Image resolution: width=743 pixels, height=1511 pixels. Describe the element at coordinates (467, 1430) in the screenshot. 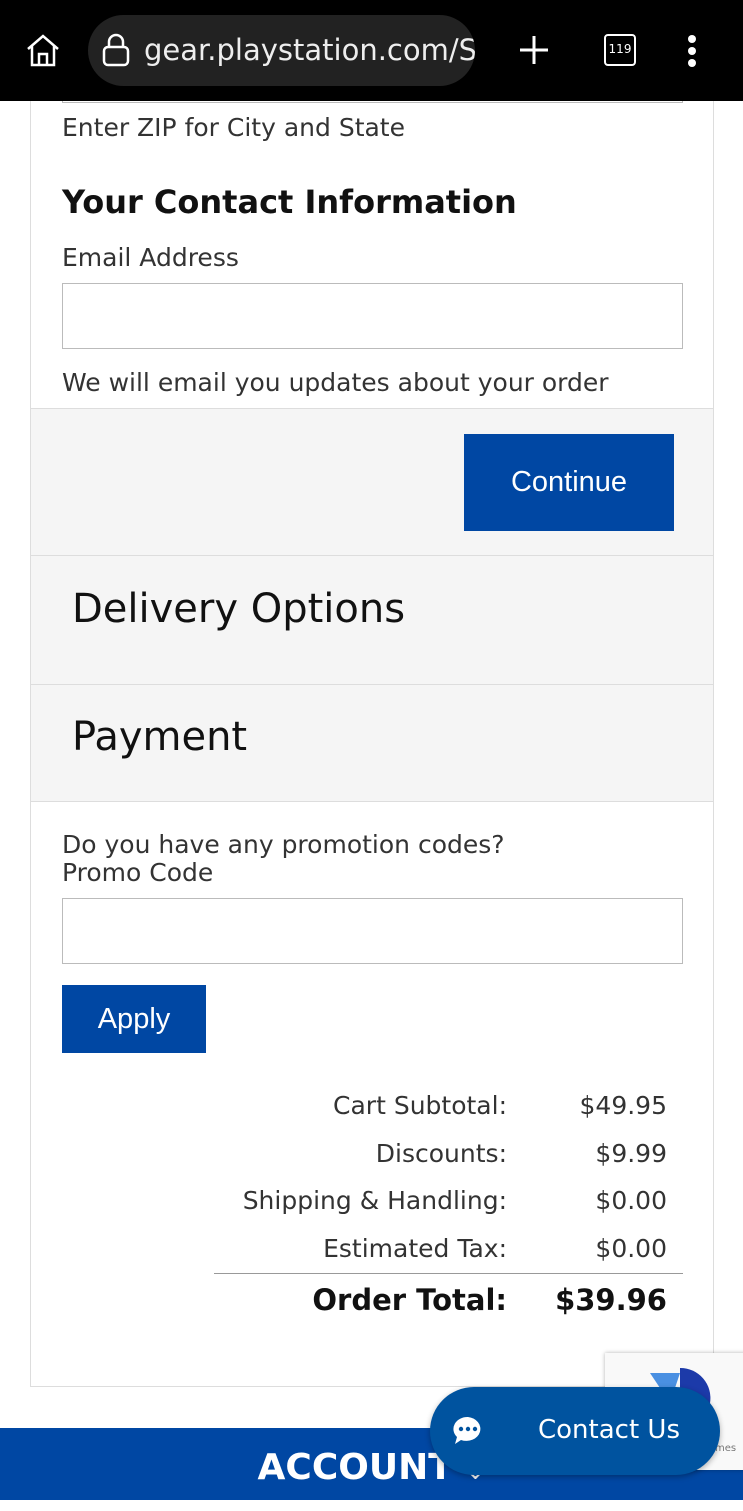

I see `chat-icon` at that location.